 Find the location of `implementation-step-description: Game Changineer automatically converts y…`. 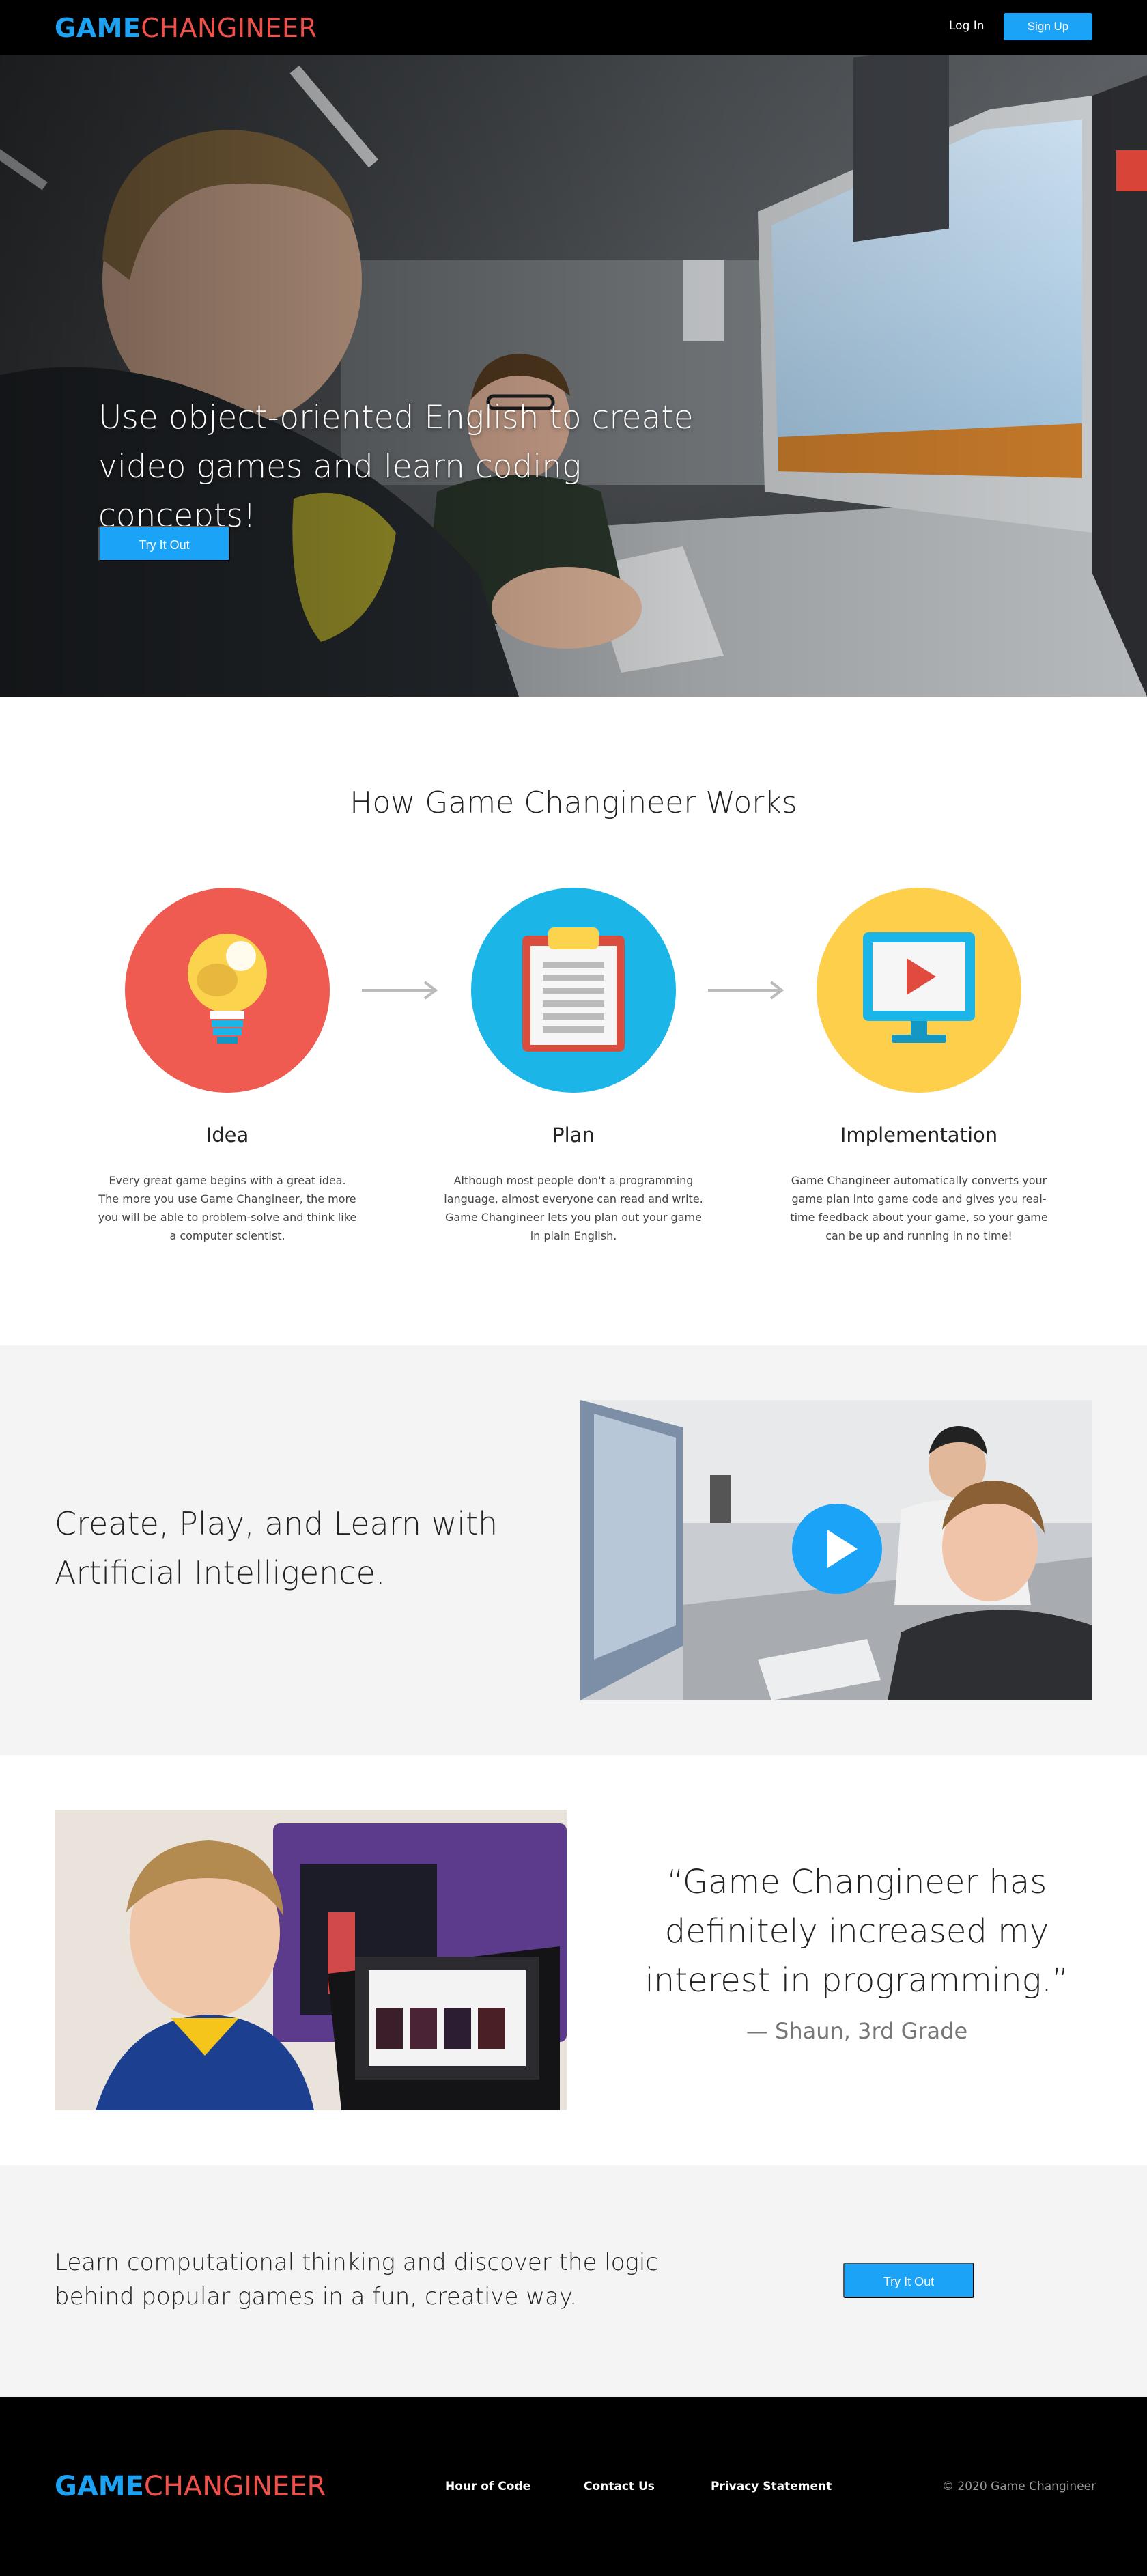

implementation-step-description: Game Changineer automatically converts y… is located at coordinates (919, 1208).